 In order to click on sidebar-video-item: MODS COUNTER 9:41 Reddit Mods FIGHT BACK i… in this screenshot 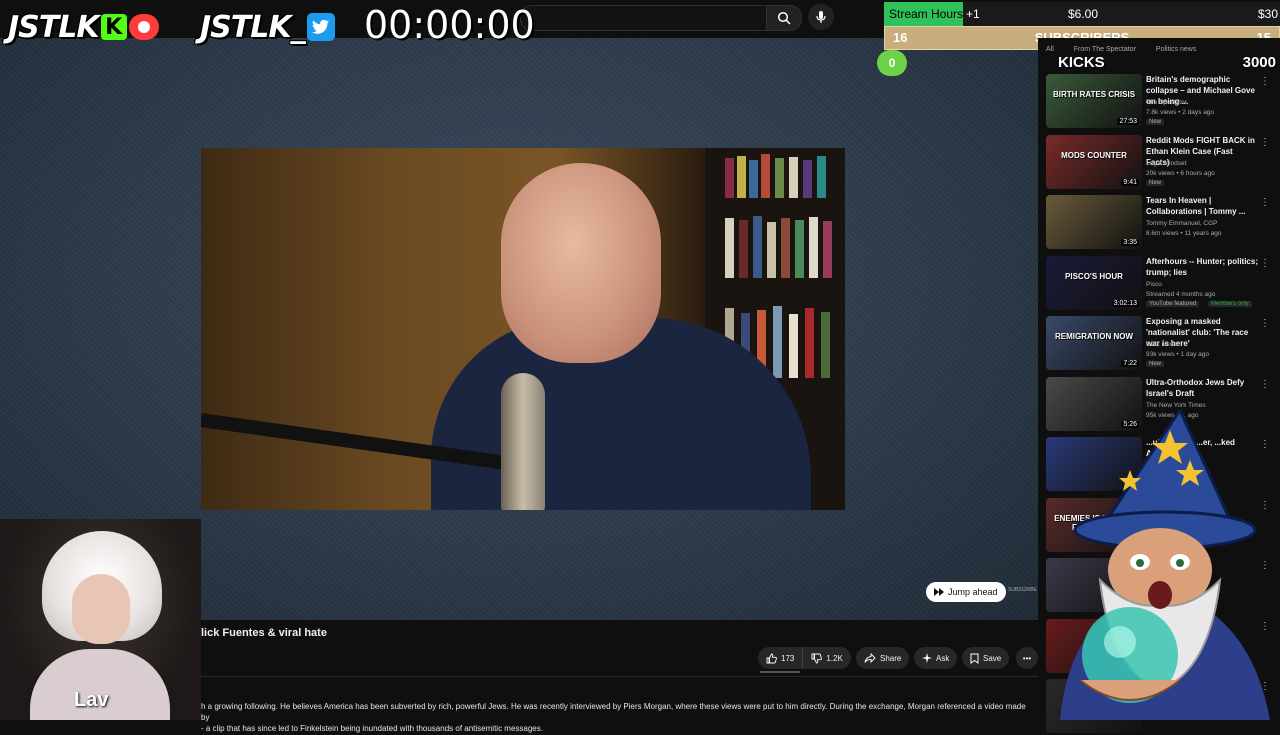, I will do `click(1158, 163)`.